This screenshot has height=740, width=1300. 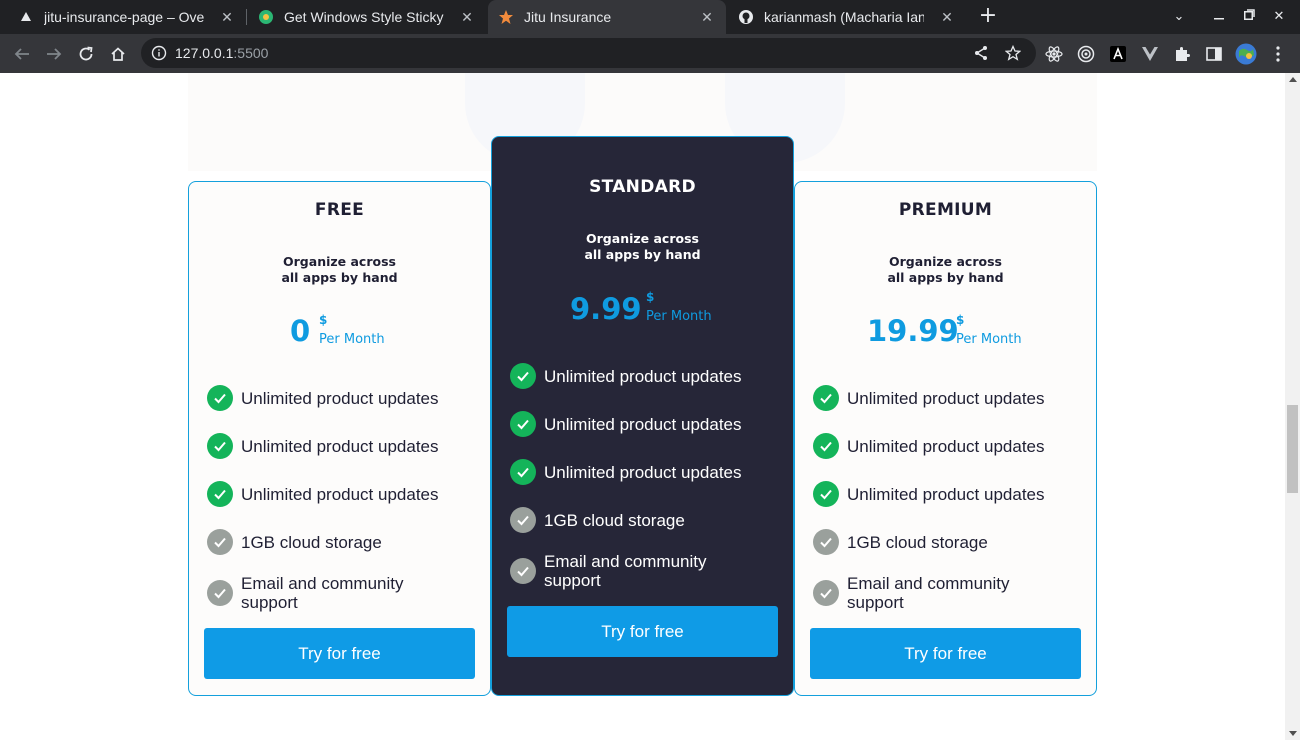 I want to click on browser-tab-2: Get Windows Style Sticky Notes ✕, so click(x=367, y=17).